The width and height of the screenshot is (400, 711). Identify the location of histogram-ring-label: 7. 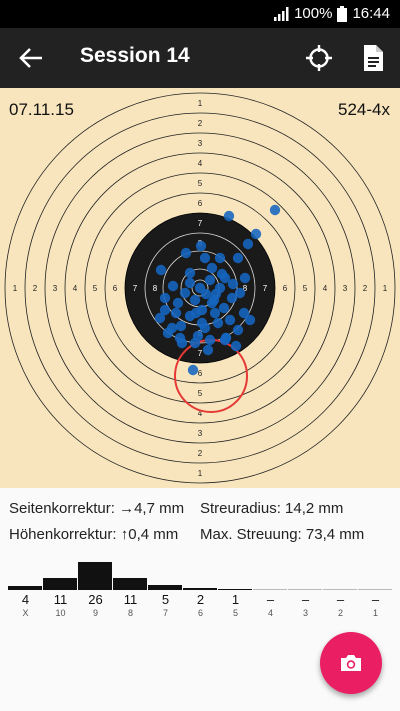
(165, 613).